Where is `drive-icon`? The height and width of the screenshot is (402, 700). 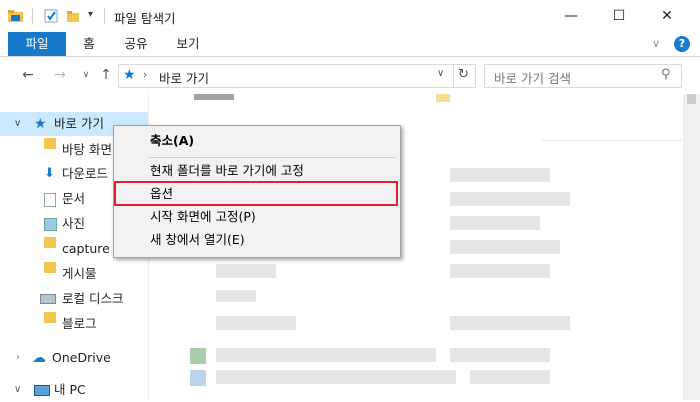
drive-icon is located at coordinates (48, 299).